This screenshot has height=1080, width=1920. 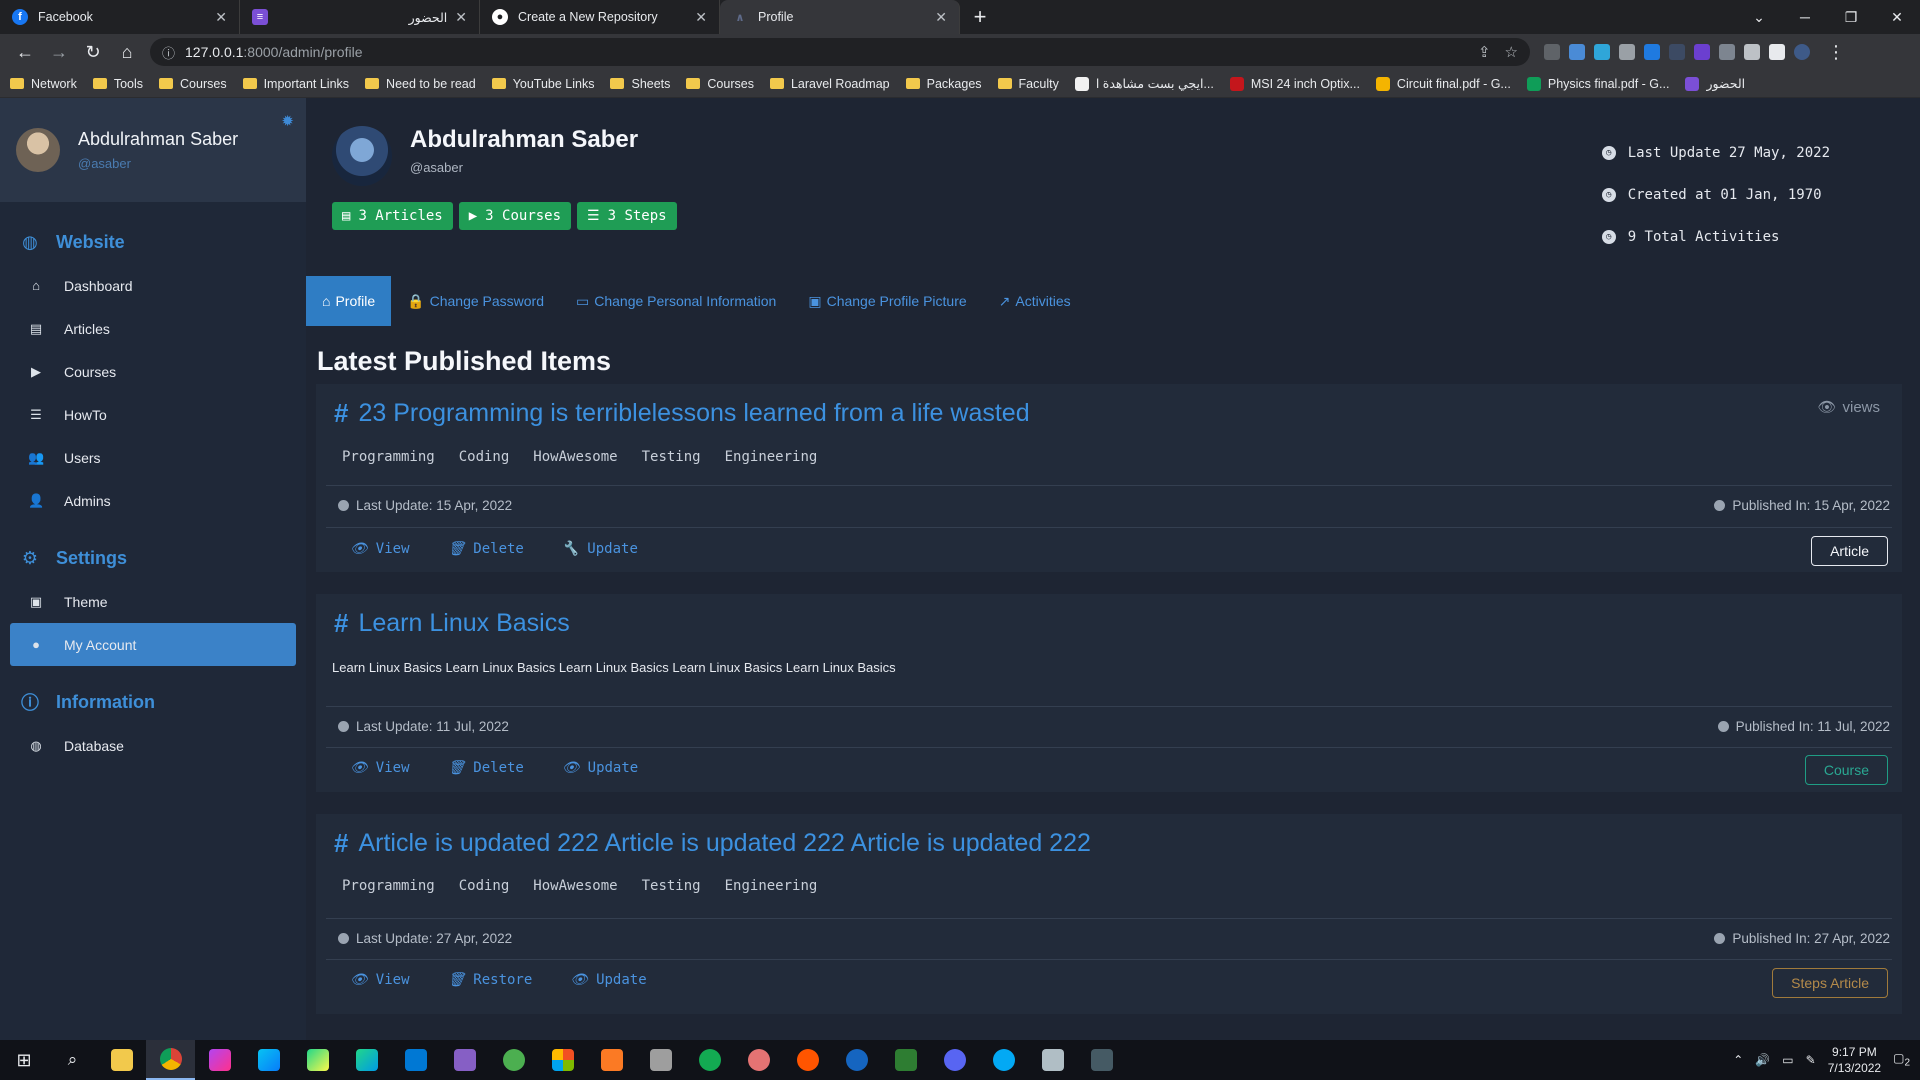 I want to click on tab-change-profile-picture: ▣ Change Profile Picture, so click(x=887, y=301).